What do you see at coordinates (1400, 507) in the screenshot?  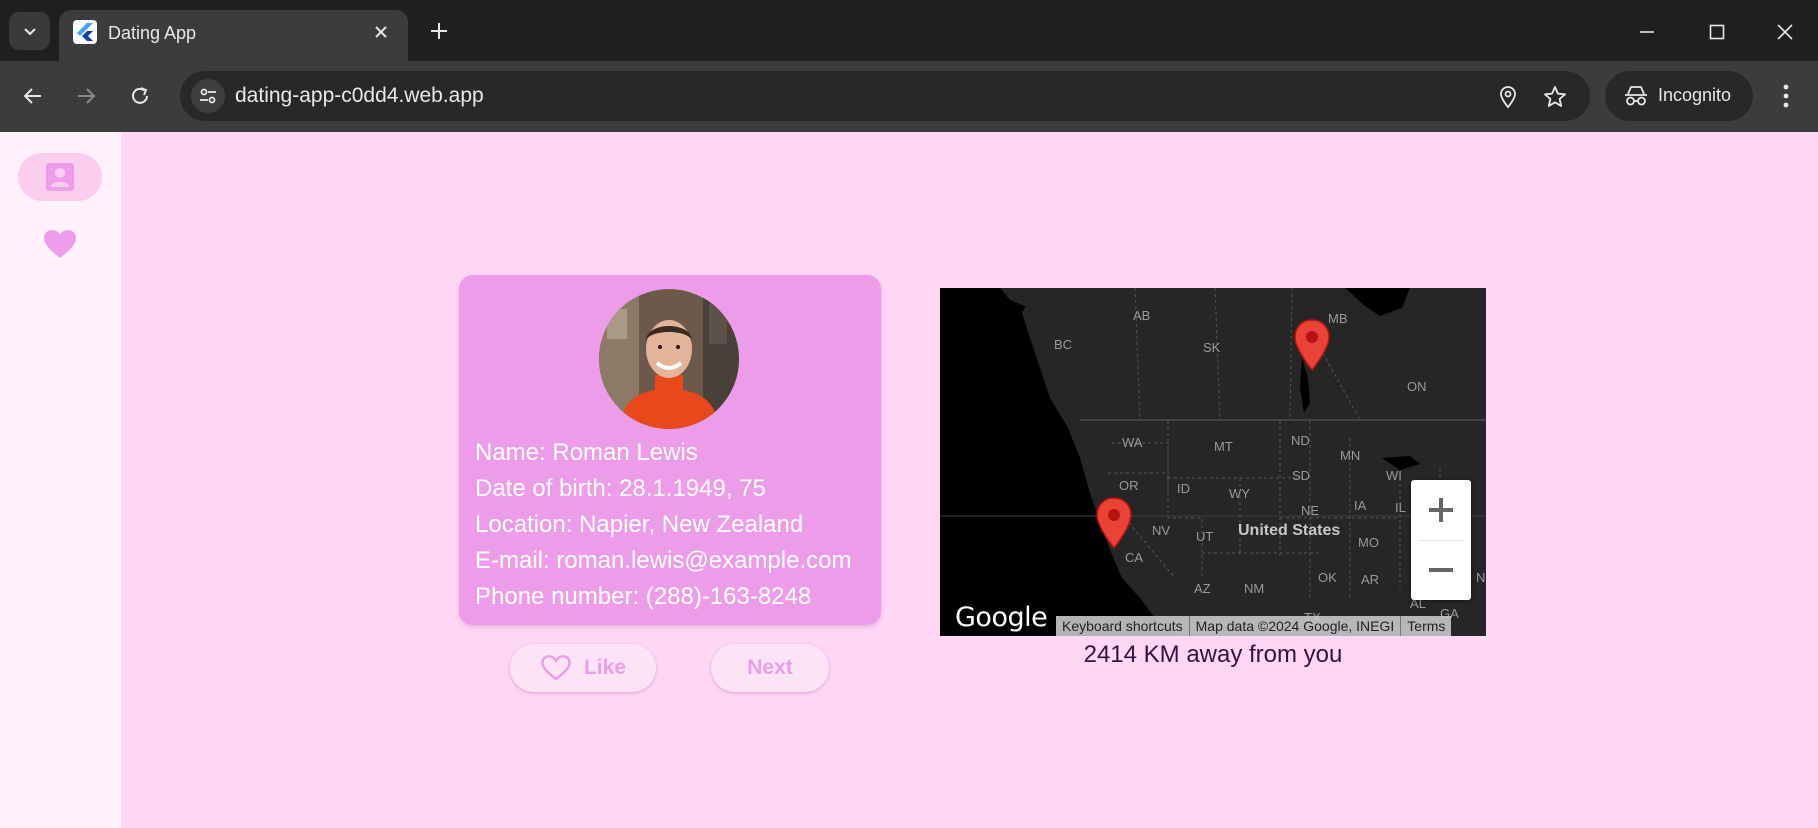 I see `map-label: IL` at bounding box center [1400, 507].